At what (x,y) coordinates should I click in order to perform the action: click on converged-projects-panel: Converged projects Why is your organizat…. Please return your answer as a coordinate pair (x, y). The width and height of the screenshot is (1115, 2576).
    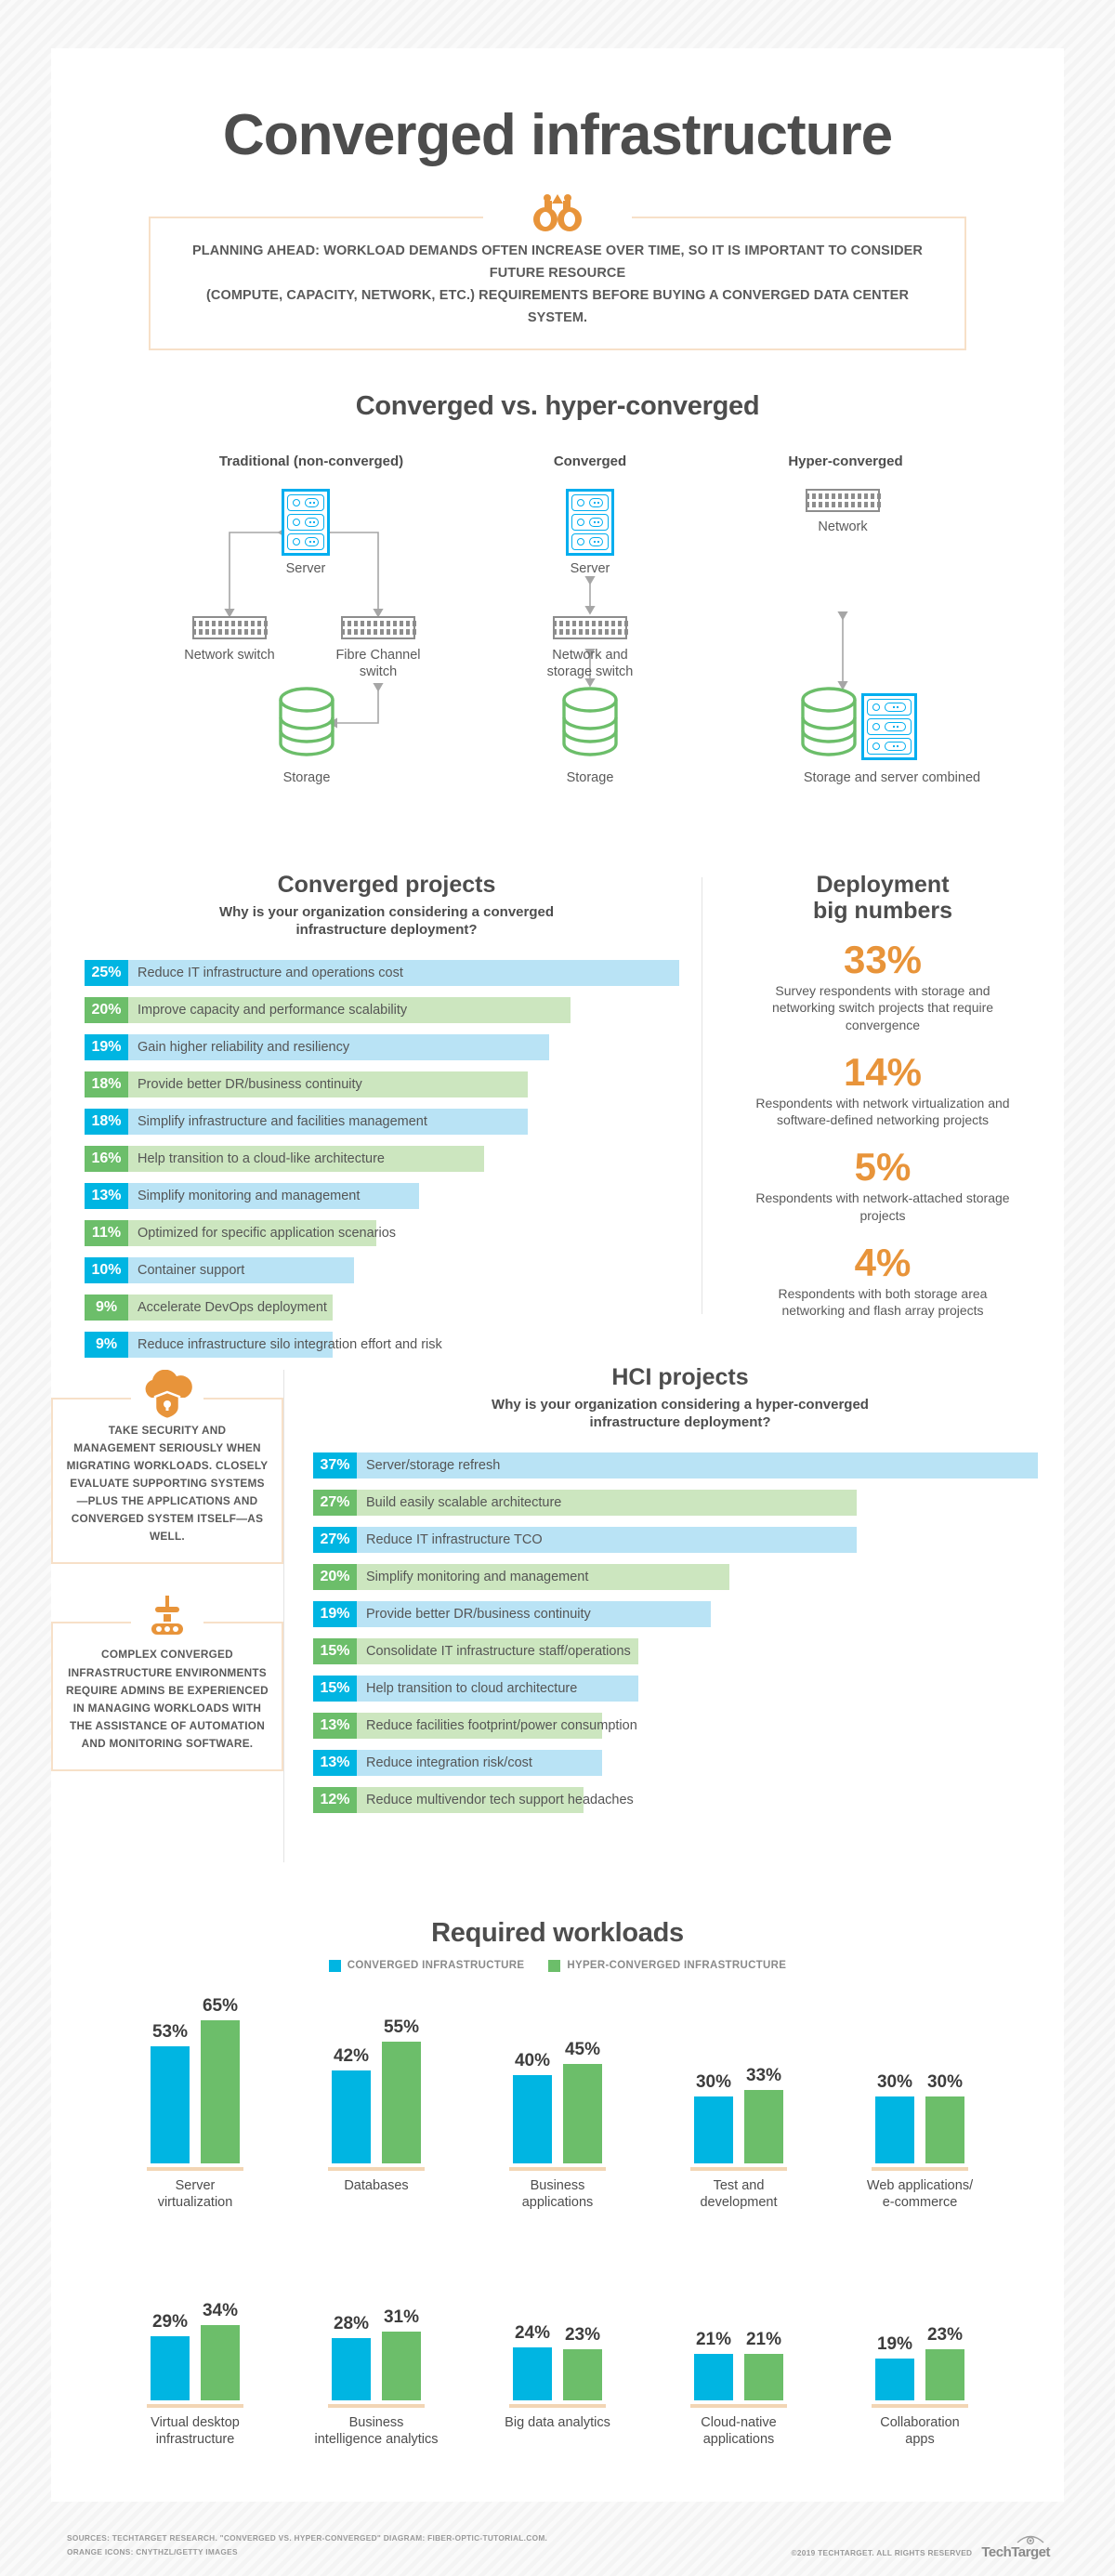
    Looking at the image, I should click on (387, 1121).